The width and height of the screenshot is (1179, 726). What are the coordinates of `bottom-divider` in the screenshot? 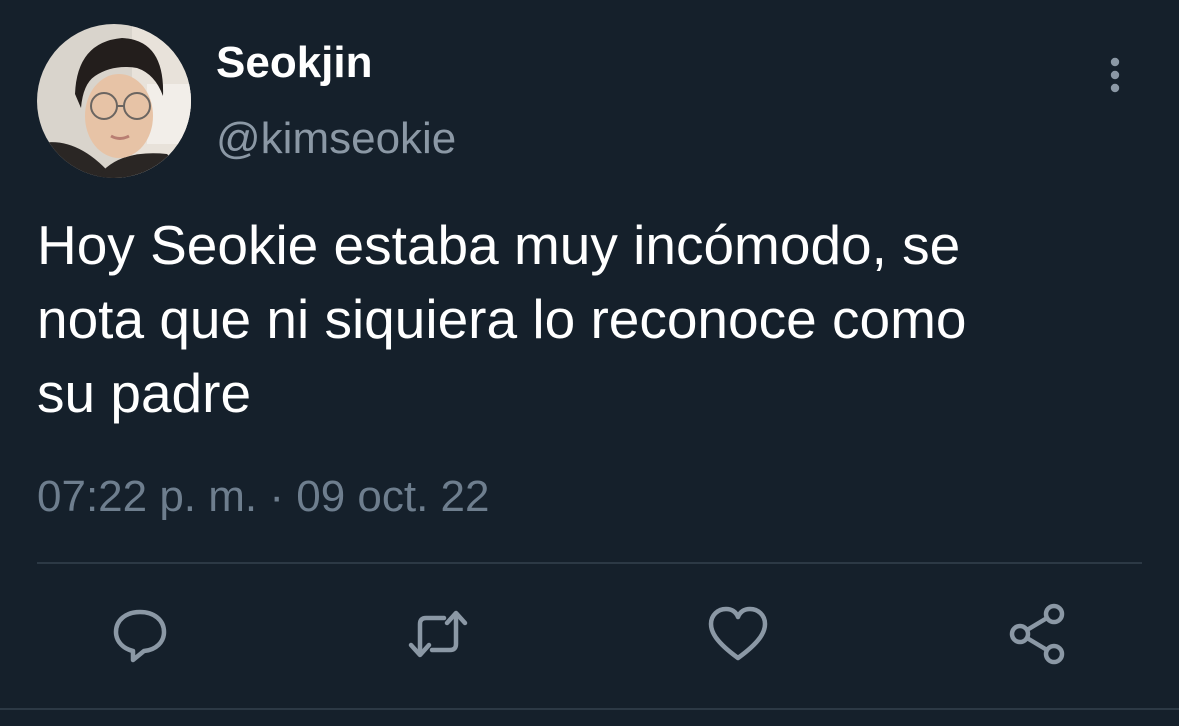 It's located at (589, 709).